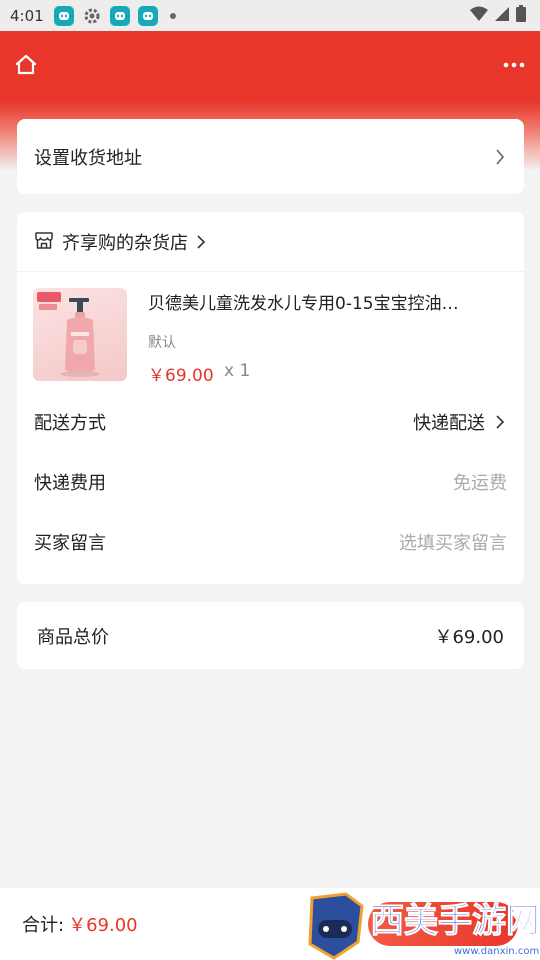 The height and width of the screenshot is (960, 540). What do you see at coordinates (502, 16) in the screenshot?
I see `signal-icon` at bounding box center [502, 16].